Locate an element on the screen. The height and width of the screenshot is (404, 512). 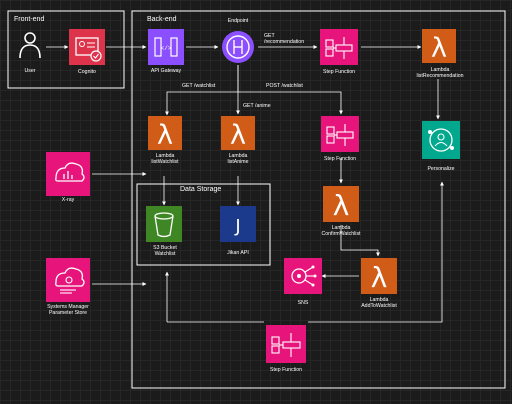
lambda-confirm-watchlist-label: Lambda ConfirmWatchlist is located at coordinates (341, 231).